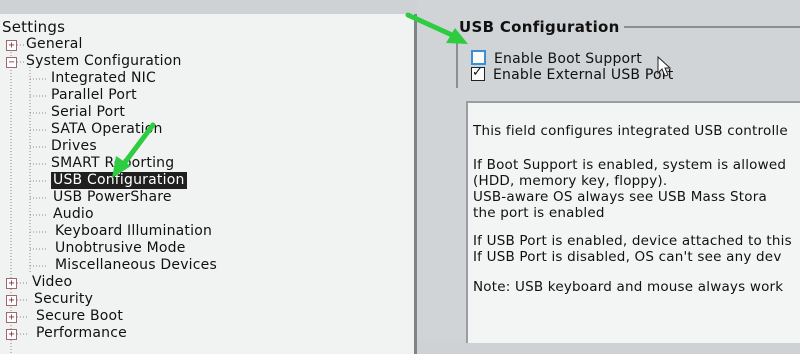 Image resolution: width=800 pixels, height=354 pixels. Describe the element at coordinates (104, 61) in the screenshot. I see `tree-item-system-configuration: System Configuration` at that location.